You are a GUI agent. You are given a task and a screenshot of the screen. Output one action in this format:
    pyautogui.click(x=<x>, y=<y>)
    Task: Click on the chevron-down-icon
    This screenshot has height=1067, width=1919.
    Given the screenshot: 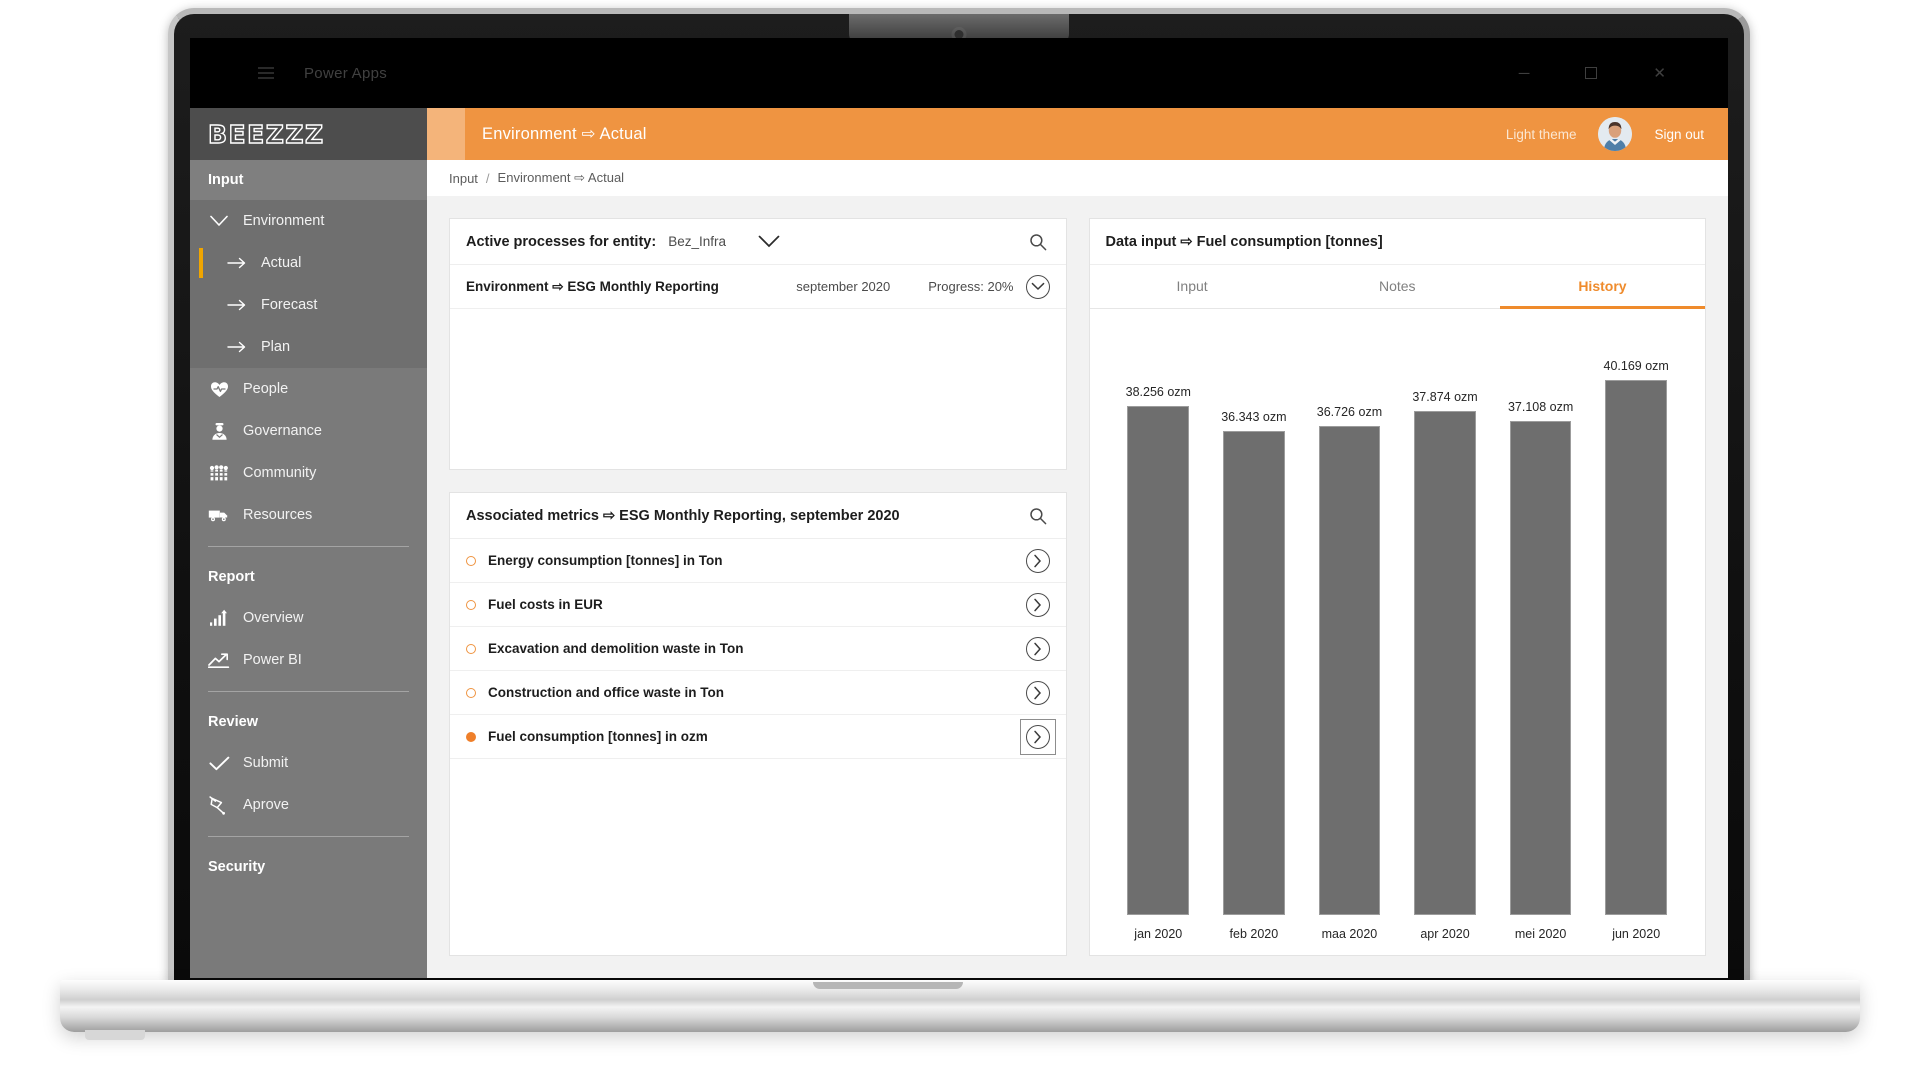 What is the action you would take?
    pyautogui.click(x=219, y=221)
    